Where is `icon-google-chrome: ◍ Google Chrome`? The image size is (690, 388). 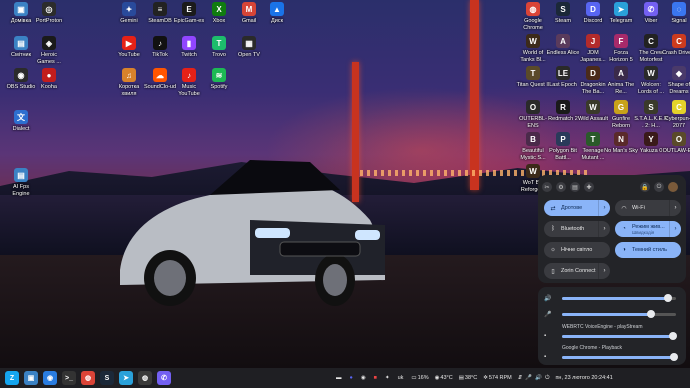 icon-google-chrome: ◍ Google Chrome is located at coordinates (533, 16).